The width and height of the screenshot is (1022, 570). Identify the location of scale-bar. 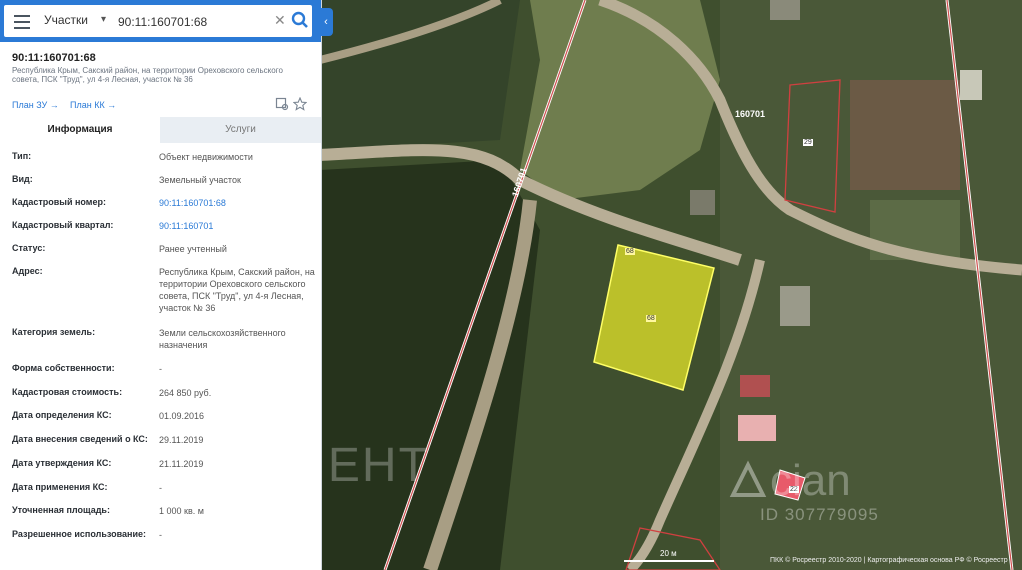
(669, 561).